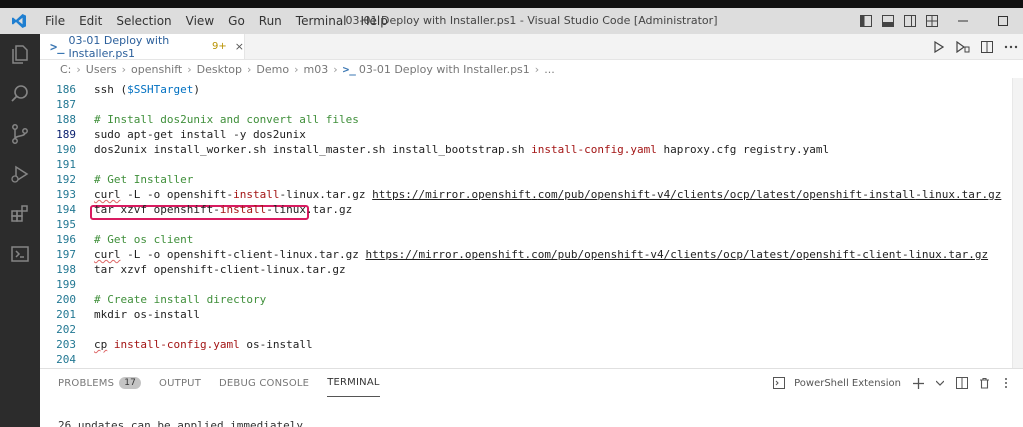 This screenshot has height=427, width=1023. Describe the element at coordinates (987, 46) in the screenshot. I see `split-editor-icon` at that location.